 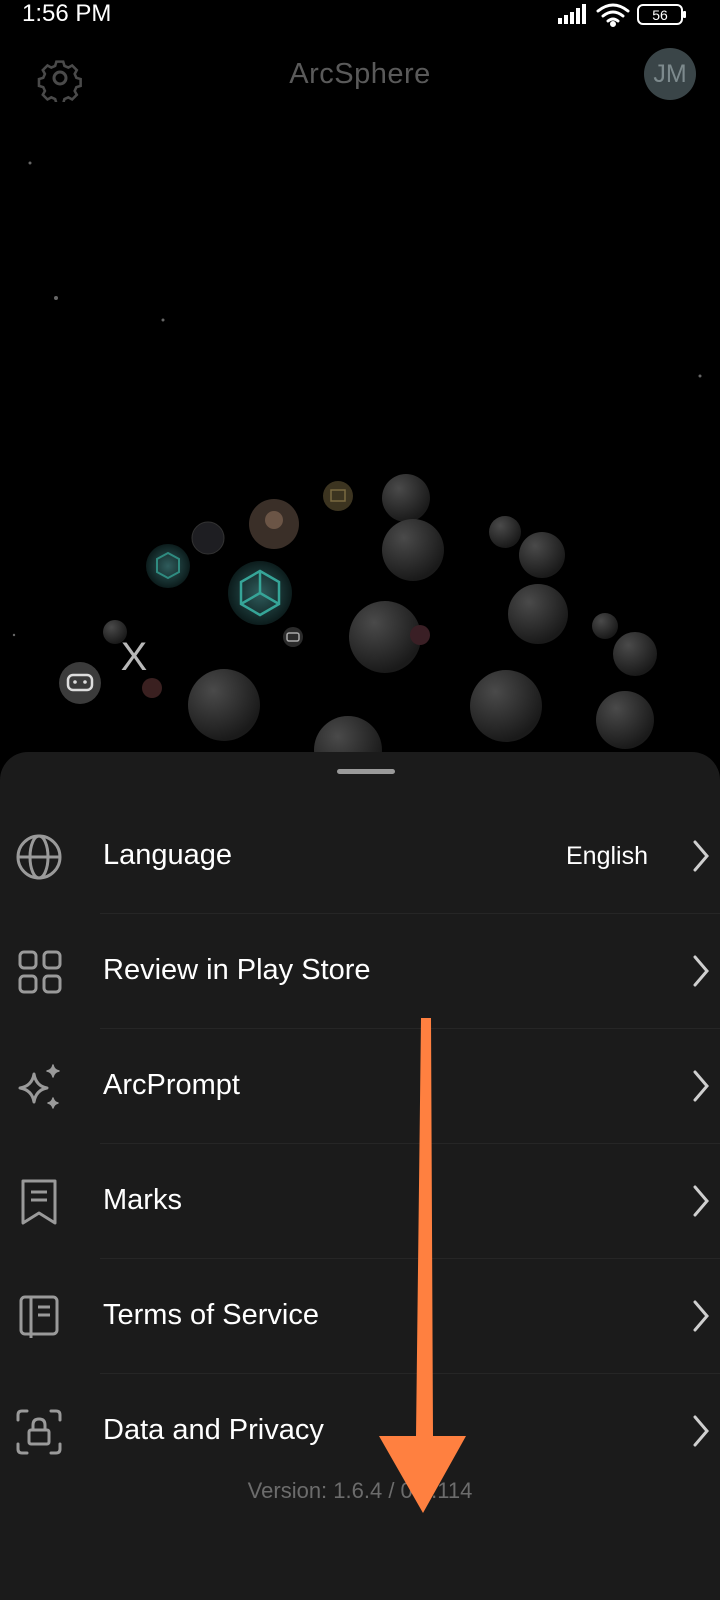 What do you see at coordinates (237, 970) in the screenshot?
I see `menu-item-label: Review in Play Store` at bounding box center [237, 970].